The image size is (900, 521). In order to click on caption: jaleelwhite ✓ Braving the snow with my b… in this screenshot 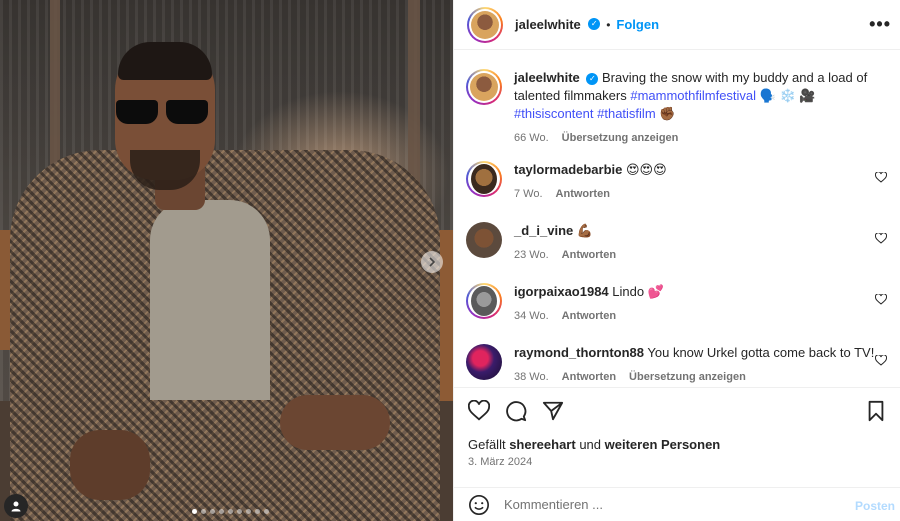, I will do `click(678, 108)`.